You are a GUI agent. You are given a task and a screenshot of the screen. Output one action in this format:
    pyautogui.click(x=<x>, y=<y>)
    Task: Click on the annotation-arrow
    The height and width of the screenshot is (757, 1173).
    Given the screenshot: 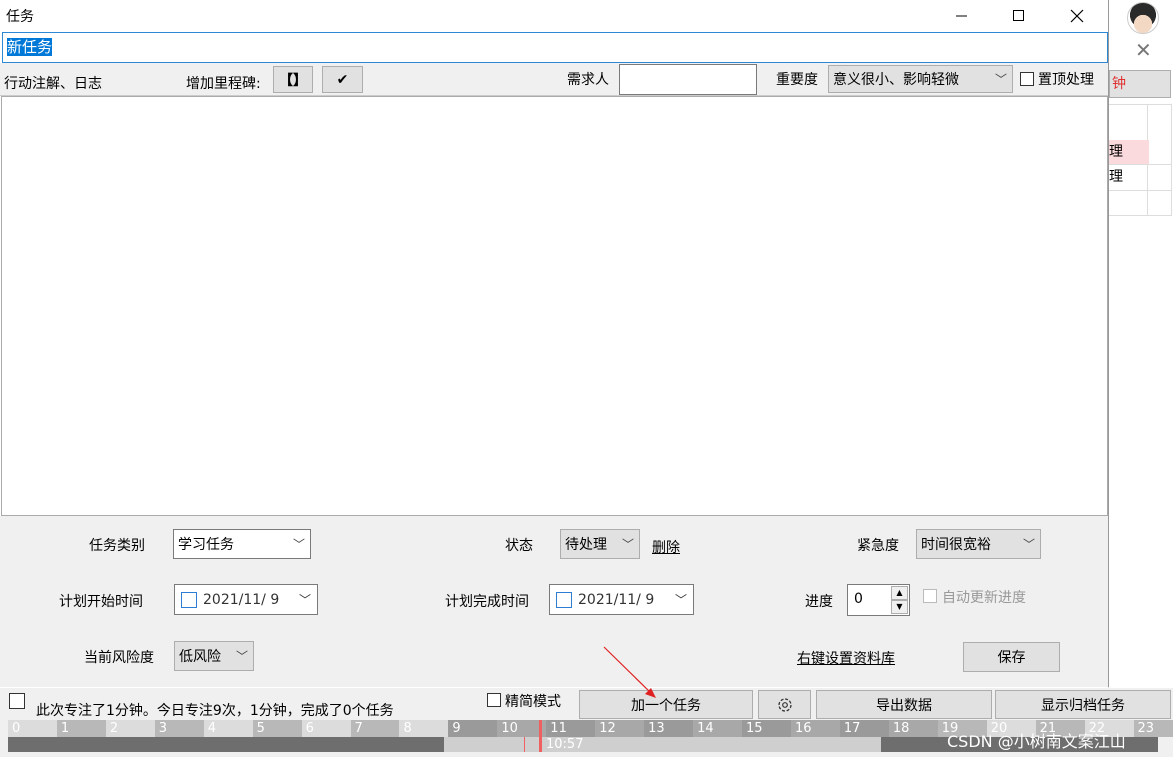 What is the action you would take?
    pyautogui.click(x=629, y=672)
    